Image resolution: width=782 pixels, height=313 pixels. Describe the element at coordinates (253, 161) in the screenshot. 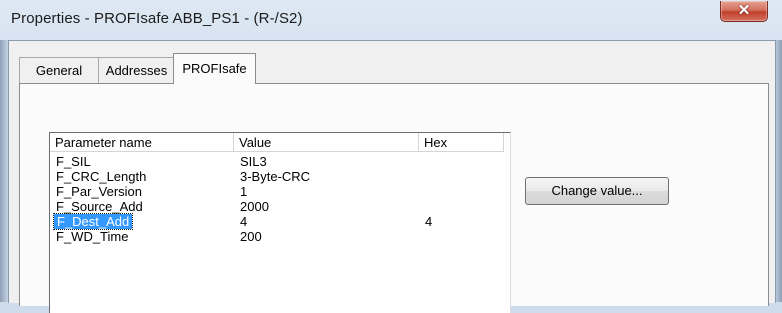

I see `parameter-value-cell: SIL3` at that location.